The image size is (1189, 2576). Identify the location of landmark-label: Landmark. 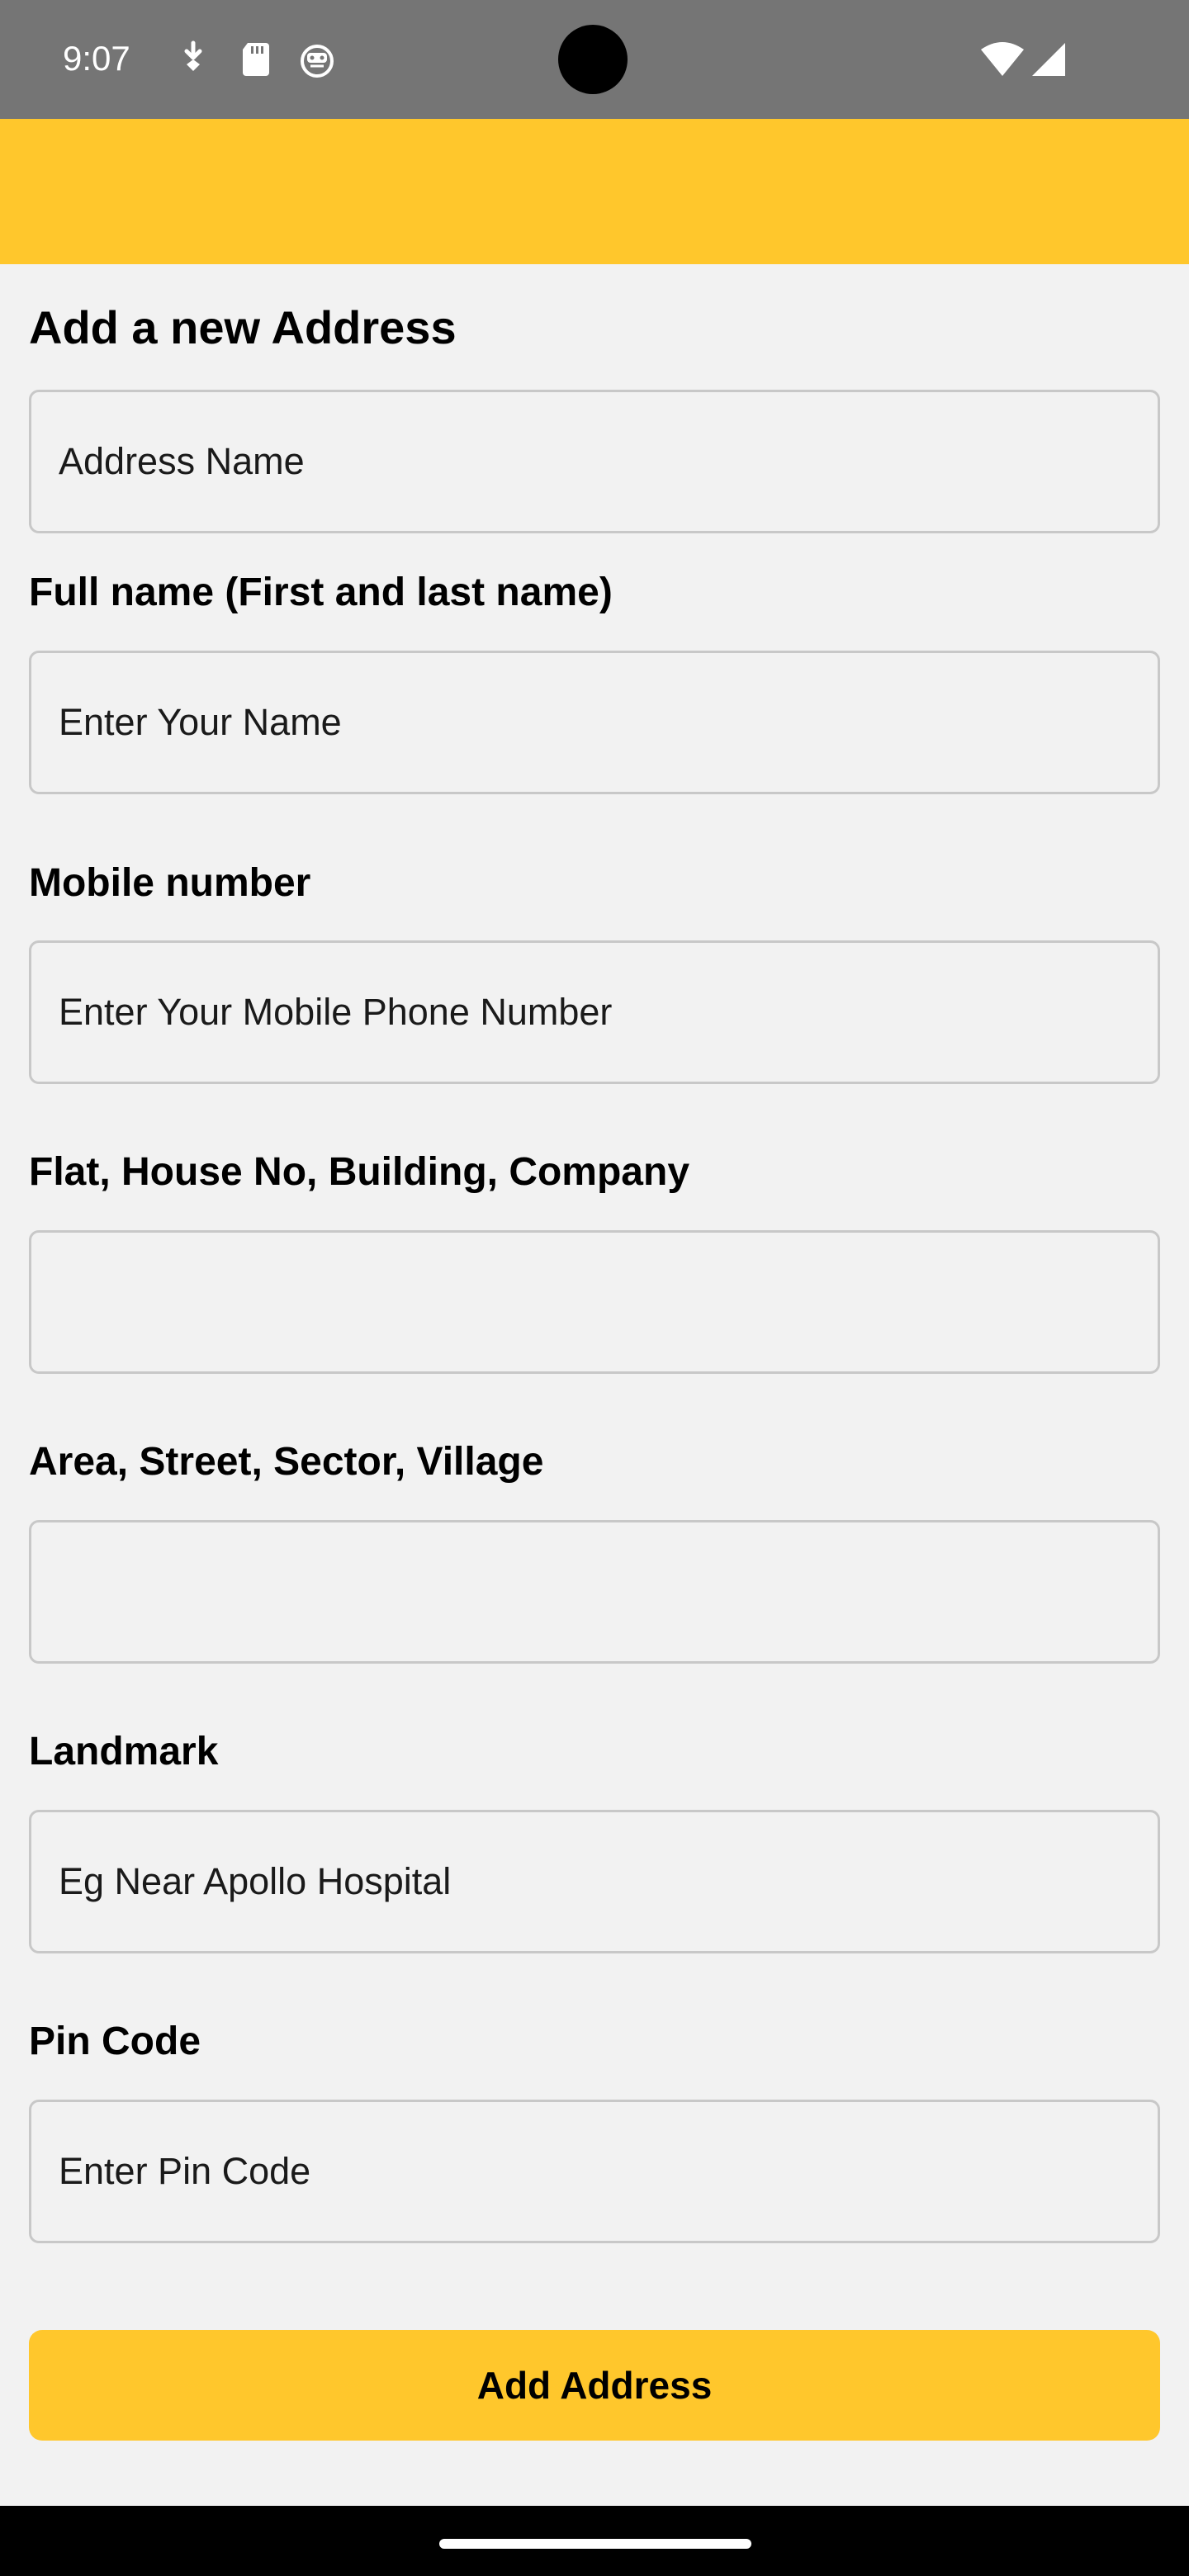
(124, 1751).